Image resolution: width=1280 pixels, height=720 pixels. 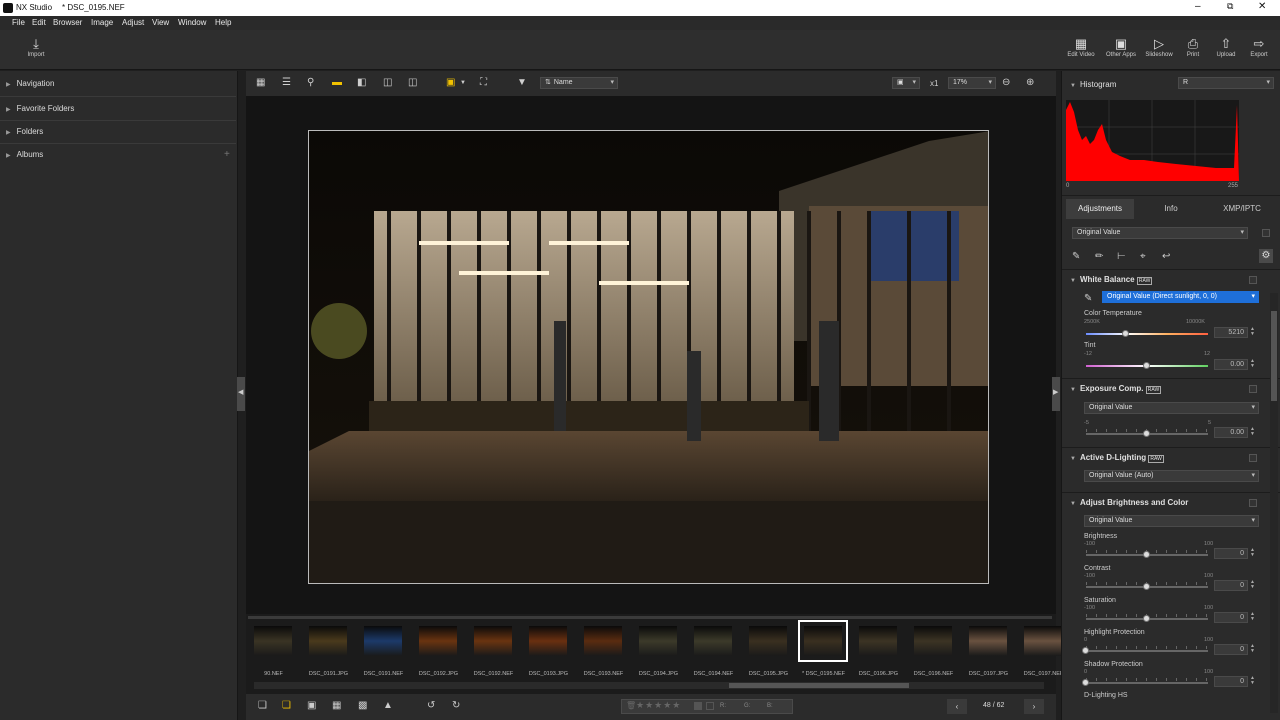 I want to click on zoom-out-icon: ⊖, so click(x=1006, y=83).